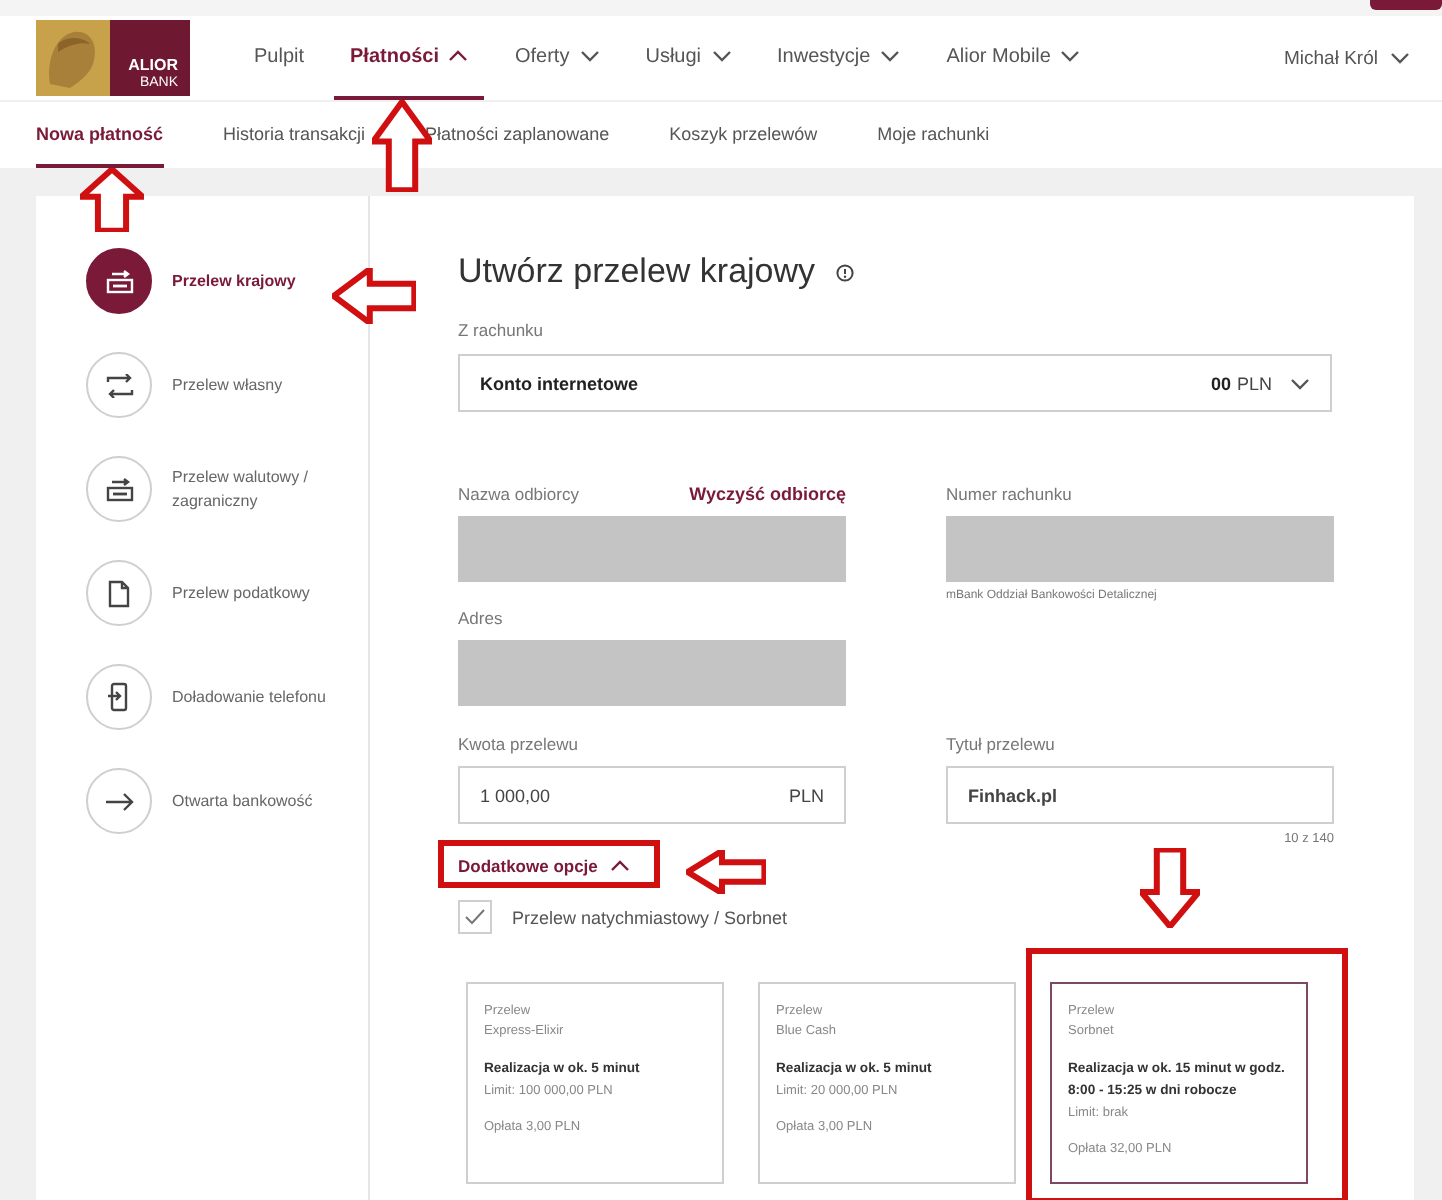 The image size is (1442, 1200). Describe the element at coordinates (688, 58) in the screenshot. I see `nav-tab: Usługi` at that location.